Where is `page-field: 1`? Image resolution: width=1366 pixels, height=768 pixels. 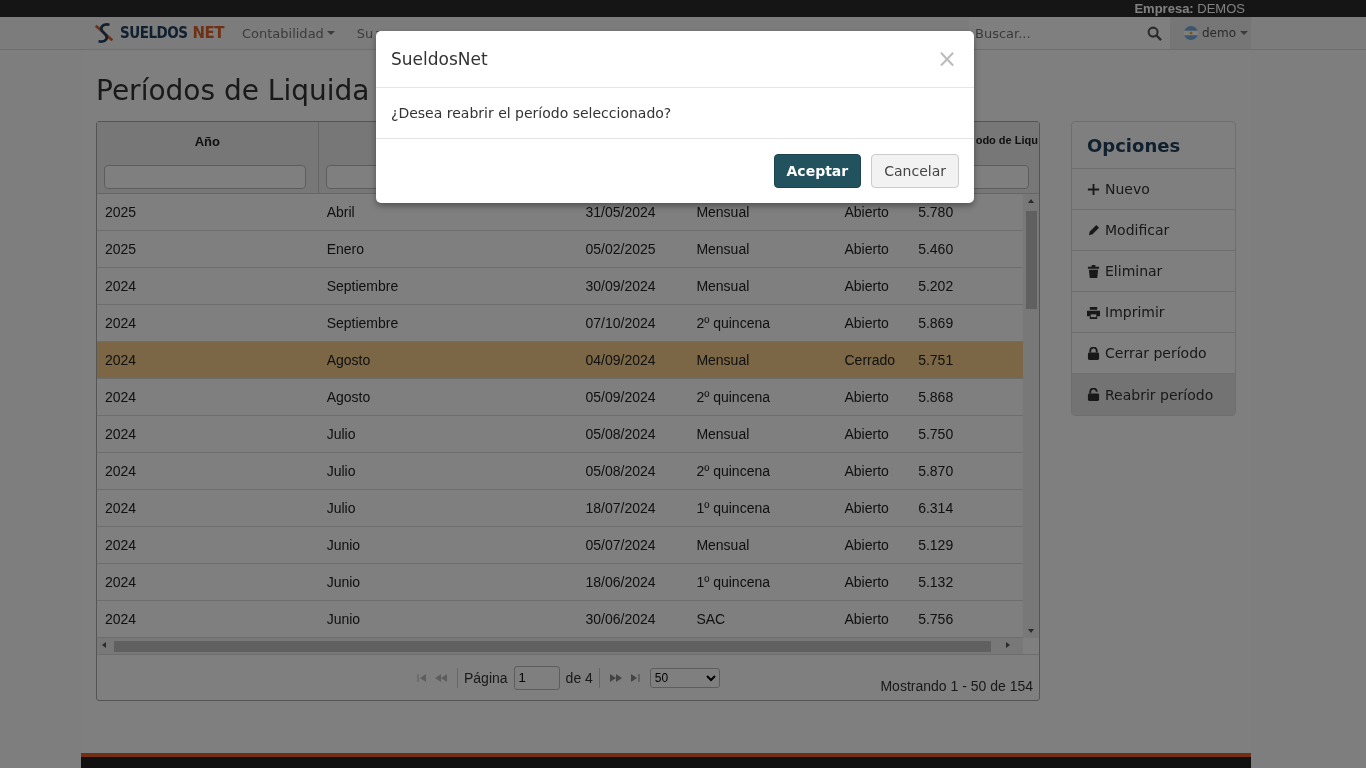 page-field: 1 is located at coordinates (536, 677).